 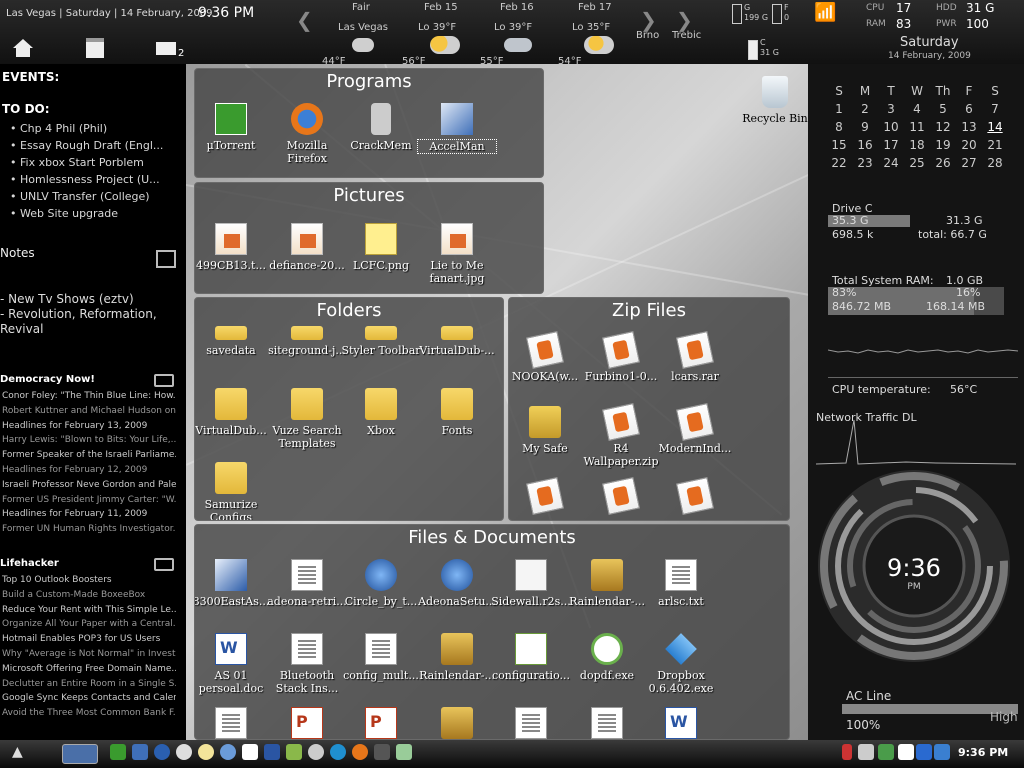 What do you see at coordinates (457, 254) in the screenshot?
I see `picture-file: Lie to Me fanart.jpg` at bounding box center [457, 254].